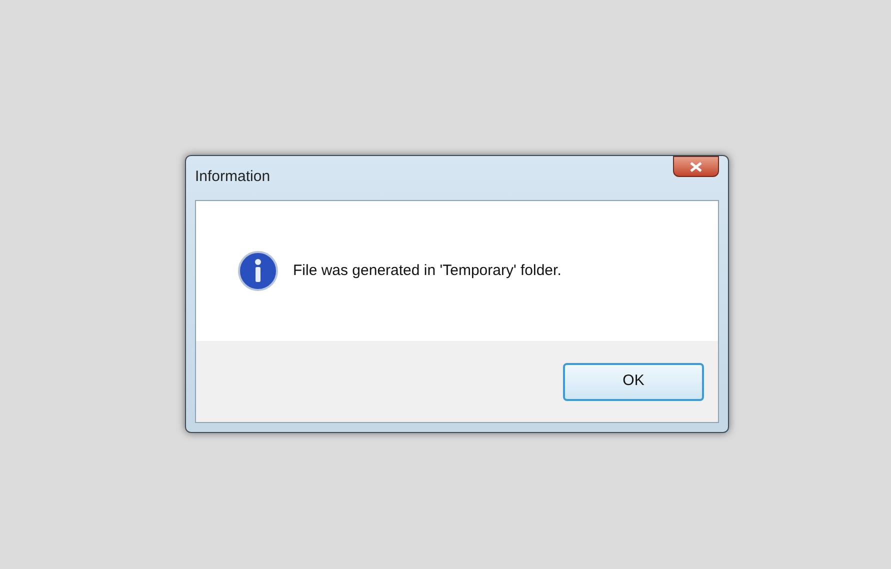 This screenshot has width=891, height=569. I want to click on close-icon, so click(696, 167).